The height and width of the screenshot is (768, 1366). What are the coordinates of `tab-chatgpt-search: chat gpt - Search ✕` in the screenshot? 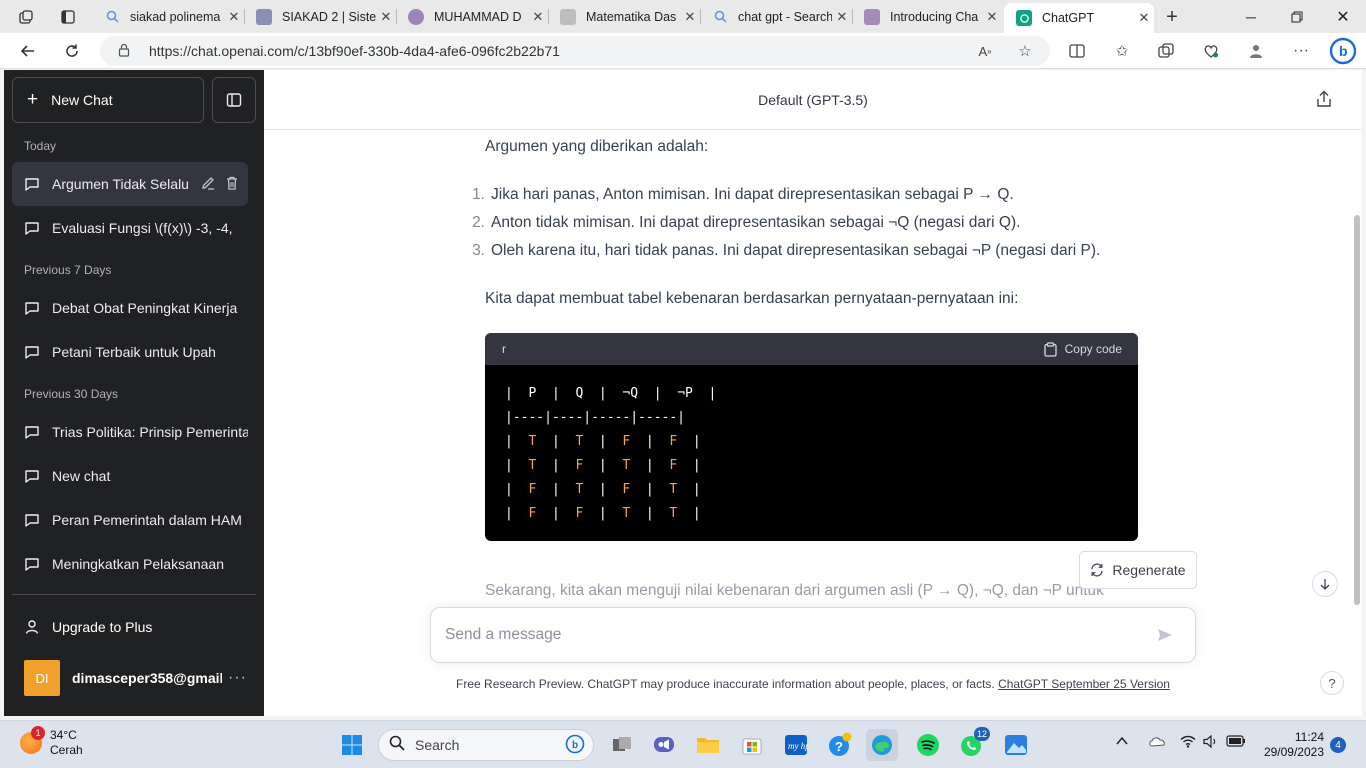 It's located at (776, 16).